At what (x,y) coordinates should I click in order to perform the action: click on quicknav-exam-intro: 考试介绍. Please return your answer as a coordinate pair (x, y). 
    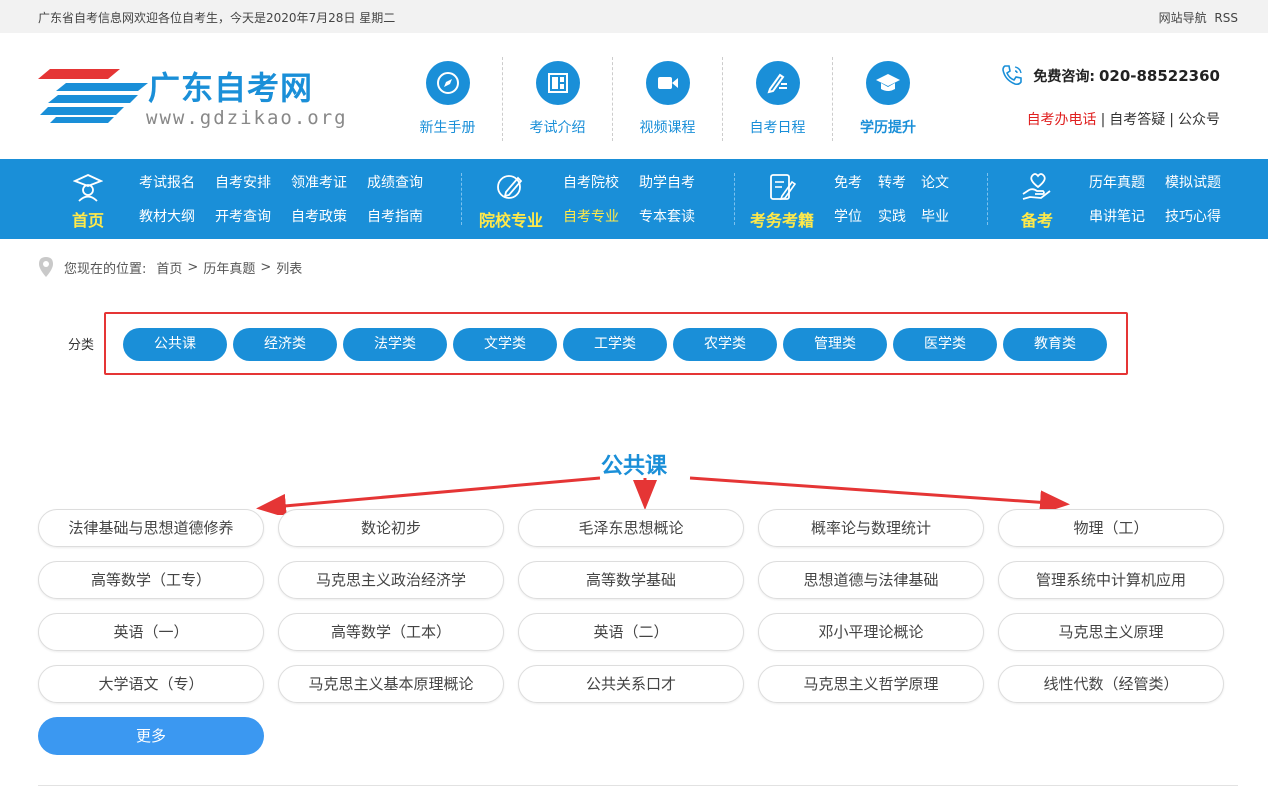
    Looking at the image, I should click on (558, 99).